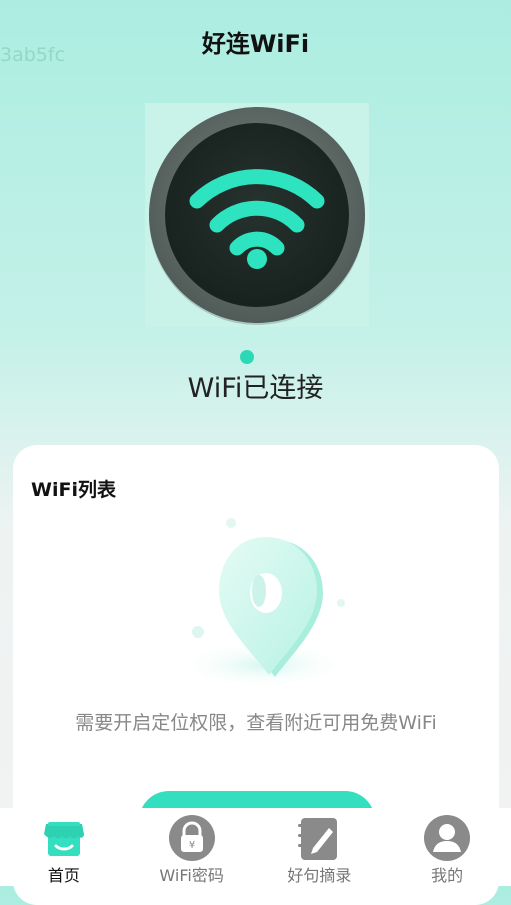 This screenshot has height=905, width=511. I want to click on status-dot, so click(247, 357).